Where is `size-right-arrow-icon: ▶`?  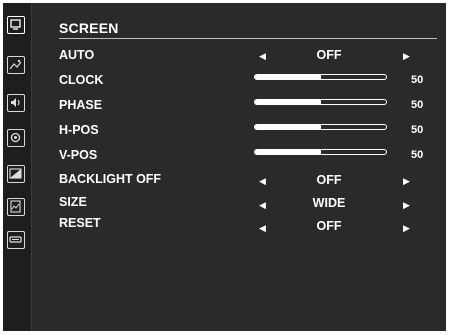 size-right-arrow-icon: ▶ is located at coordinates (406, 205).